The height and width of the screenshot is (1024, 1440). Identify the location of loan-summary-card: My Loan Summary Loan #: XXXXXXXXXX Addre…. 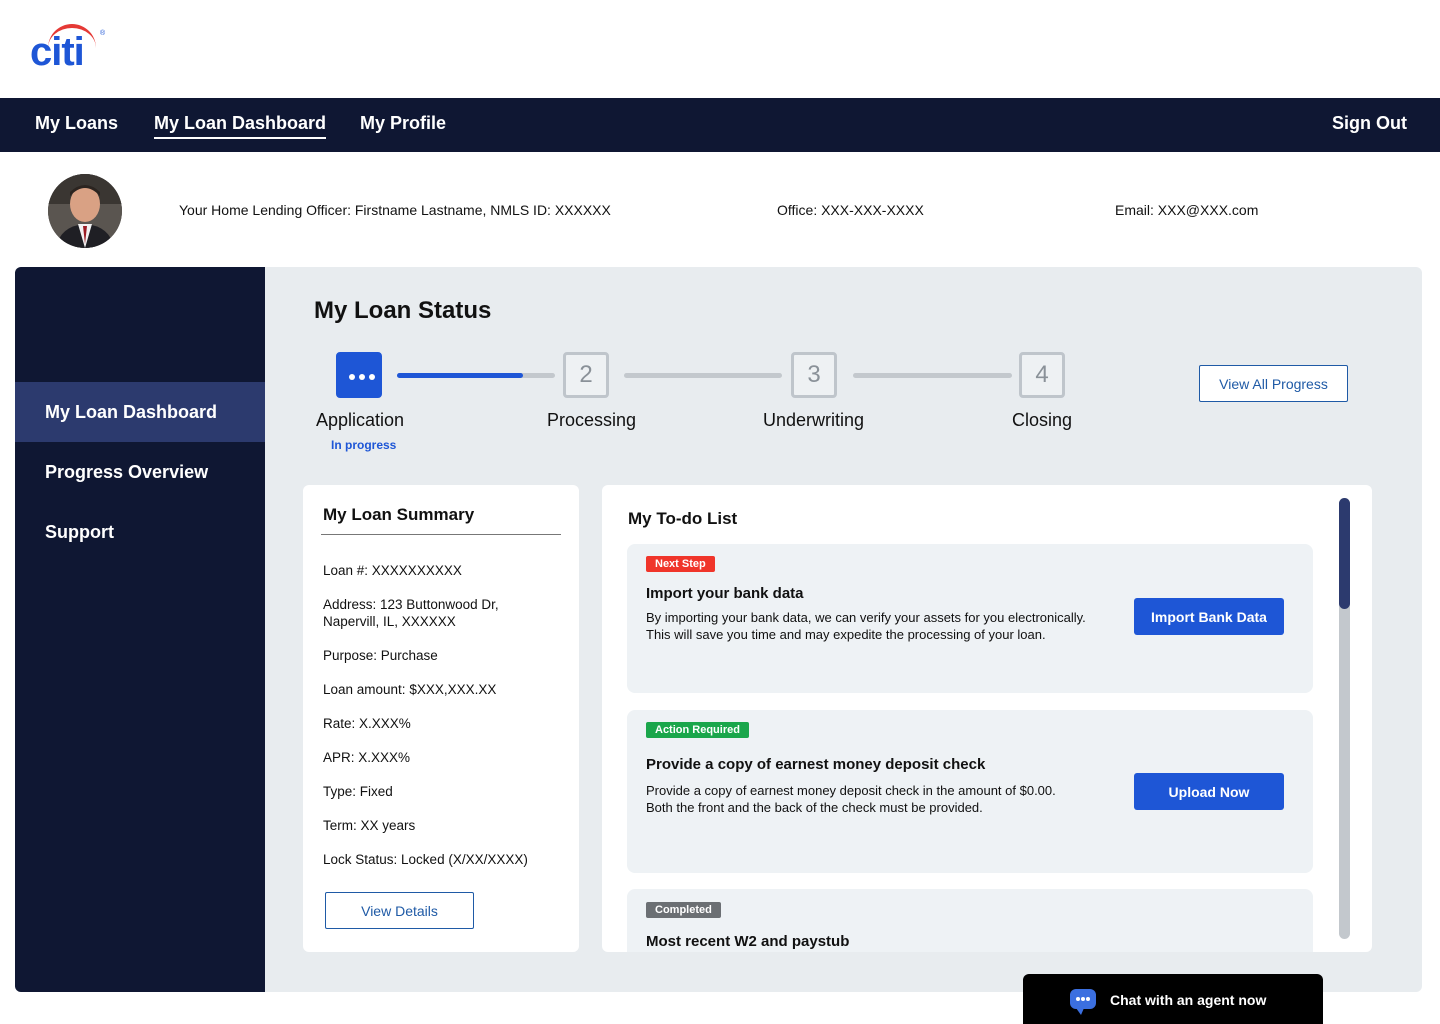
(441, 718).